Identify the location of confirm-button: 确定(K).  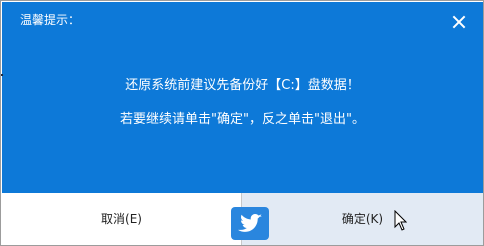
(362, 219).